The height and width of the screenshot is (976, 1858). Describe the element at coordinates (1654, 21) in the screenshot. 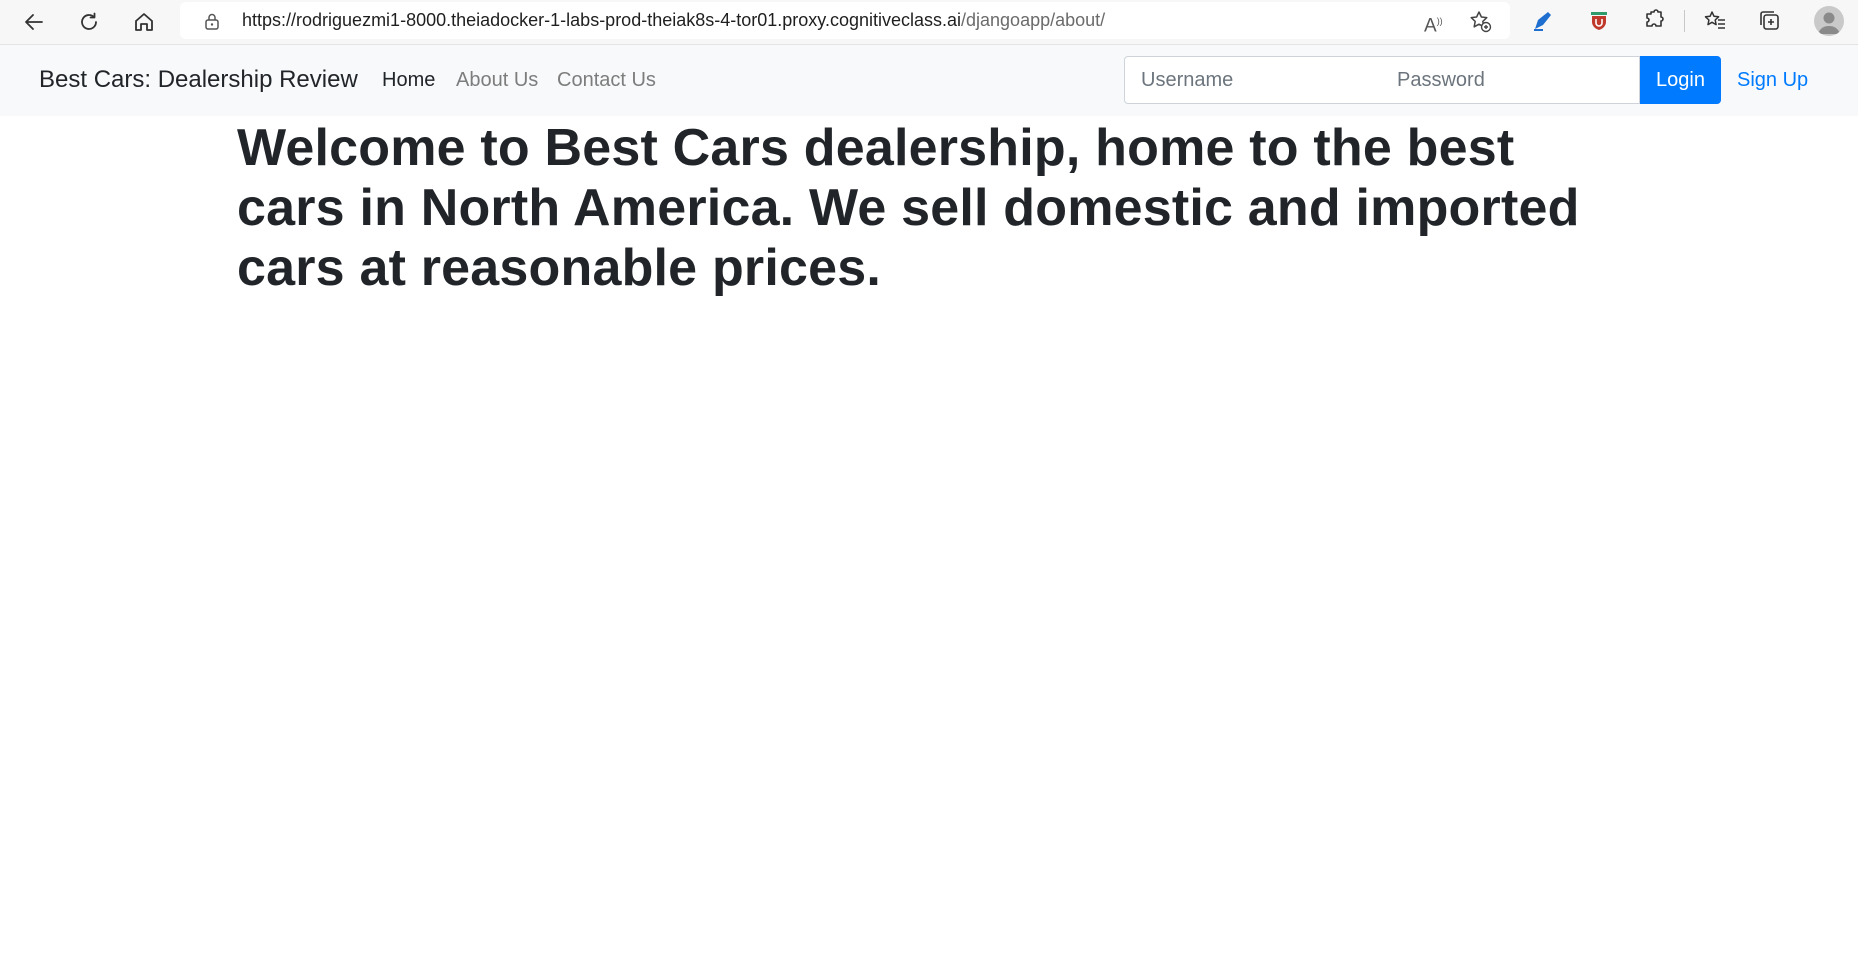

I see `extensions-icon` at that location.